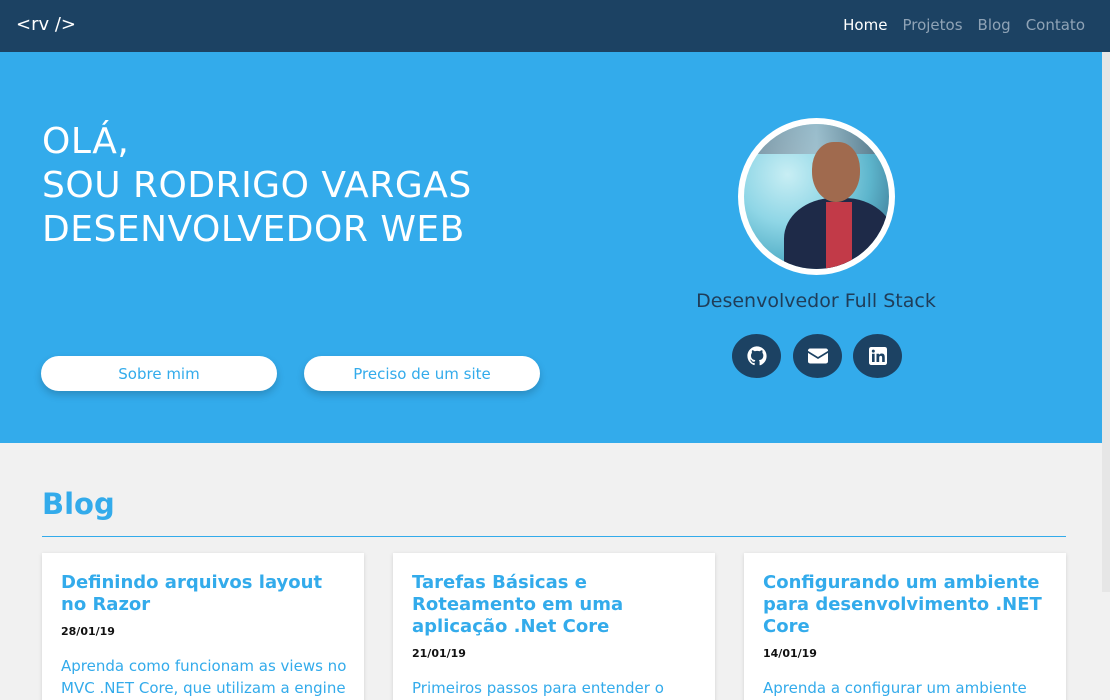 The image size is (1110, 700). What do you see at coordinates (159, 373) in the screenshot?
I see `about-me-button: Sobre mim` at bounding box center [159, 373].